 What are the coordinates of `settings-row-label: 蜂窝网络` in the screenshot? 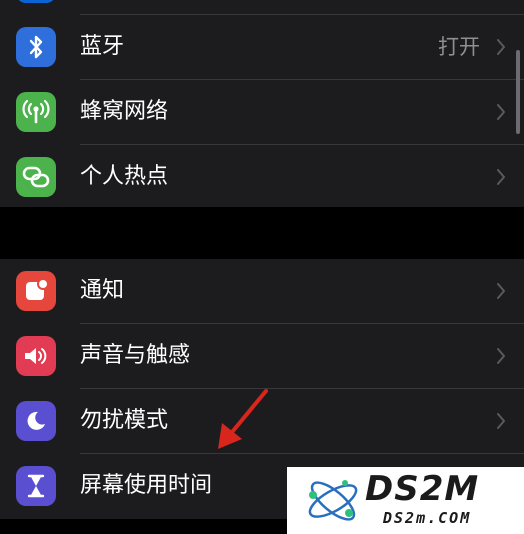 It's located at (124, 111).